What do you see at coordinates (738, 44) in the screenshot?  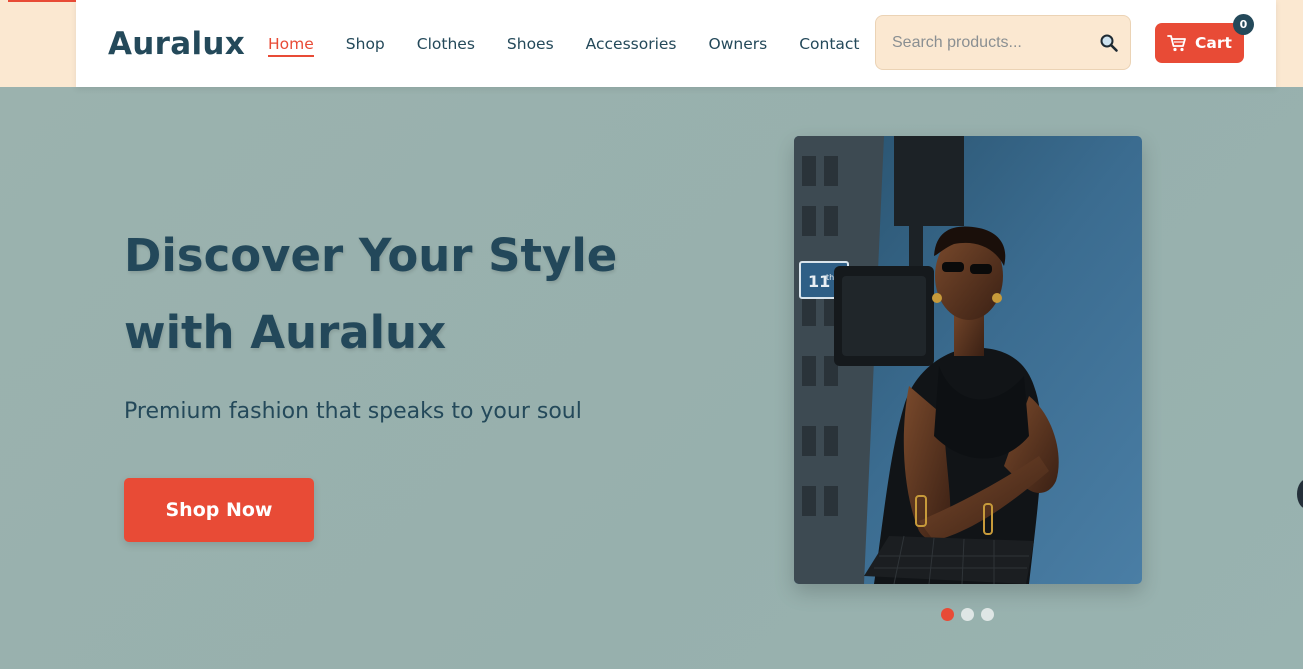 I see `nav-owners: Owners` at bounding box center [738, 44].